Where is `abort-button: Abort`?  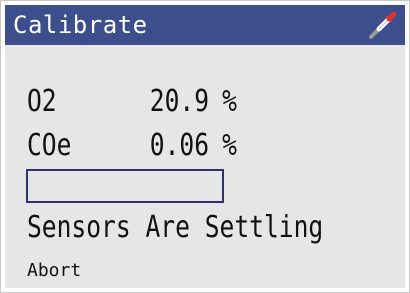
abort-button: Abort is located at coordinates (54, 271).